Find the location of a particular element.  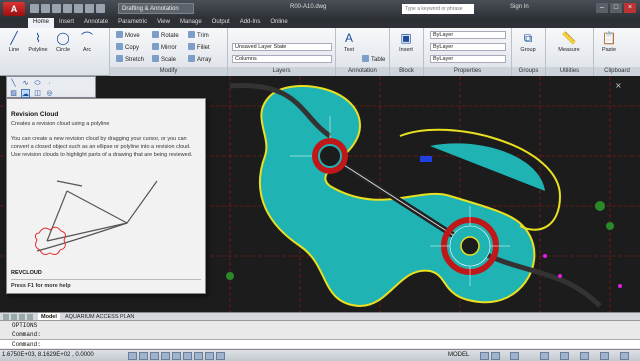

tooltip-title: Revision Cloud is located at coordinates (35, 114).